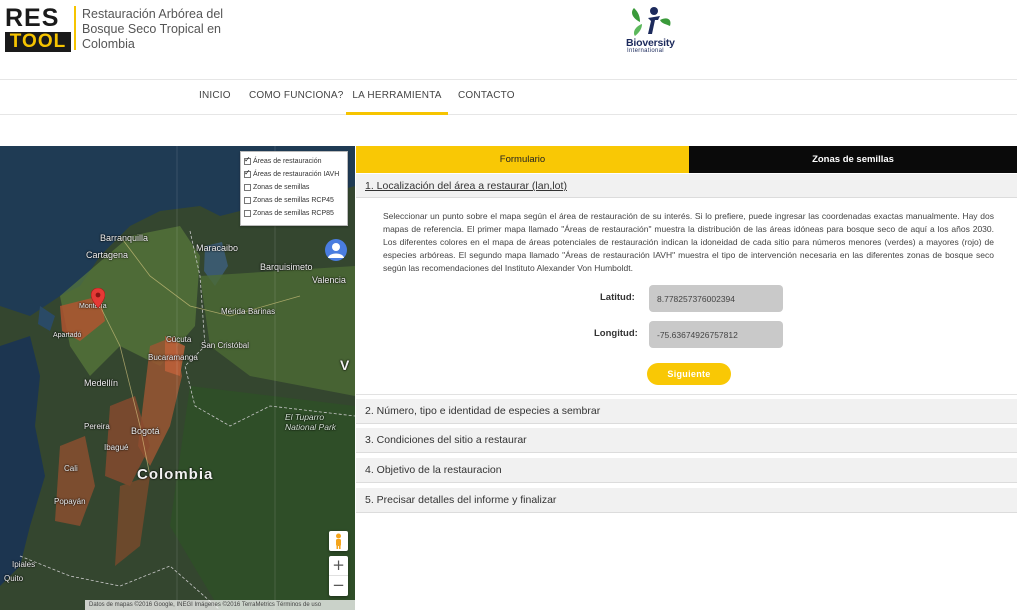 This screenshot has width=1017, height=610. Describe the element at coordinates (75, 28) in the screenshot. I see `logo-divider` at that location.